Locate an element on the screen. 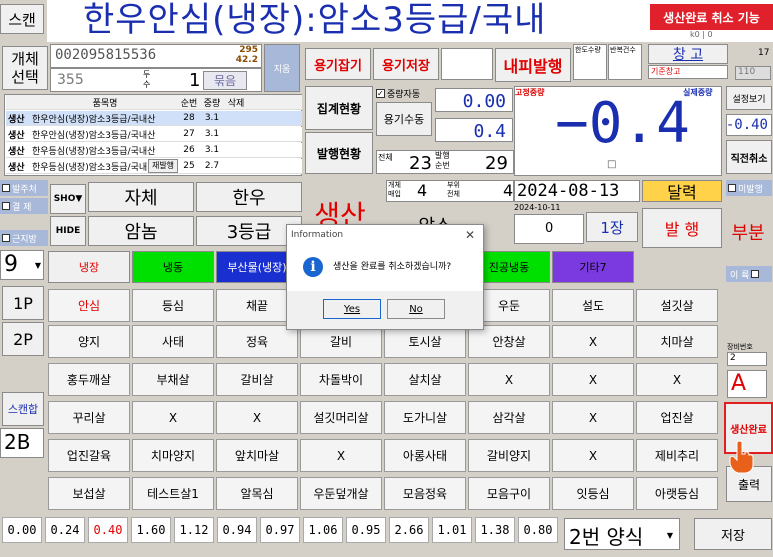 The image size is (773, 557). item-button: 알목심 is located at coordinates (257, 493).